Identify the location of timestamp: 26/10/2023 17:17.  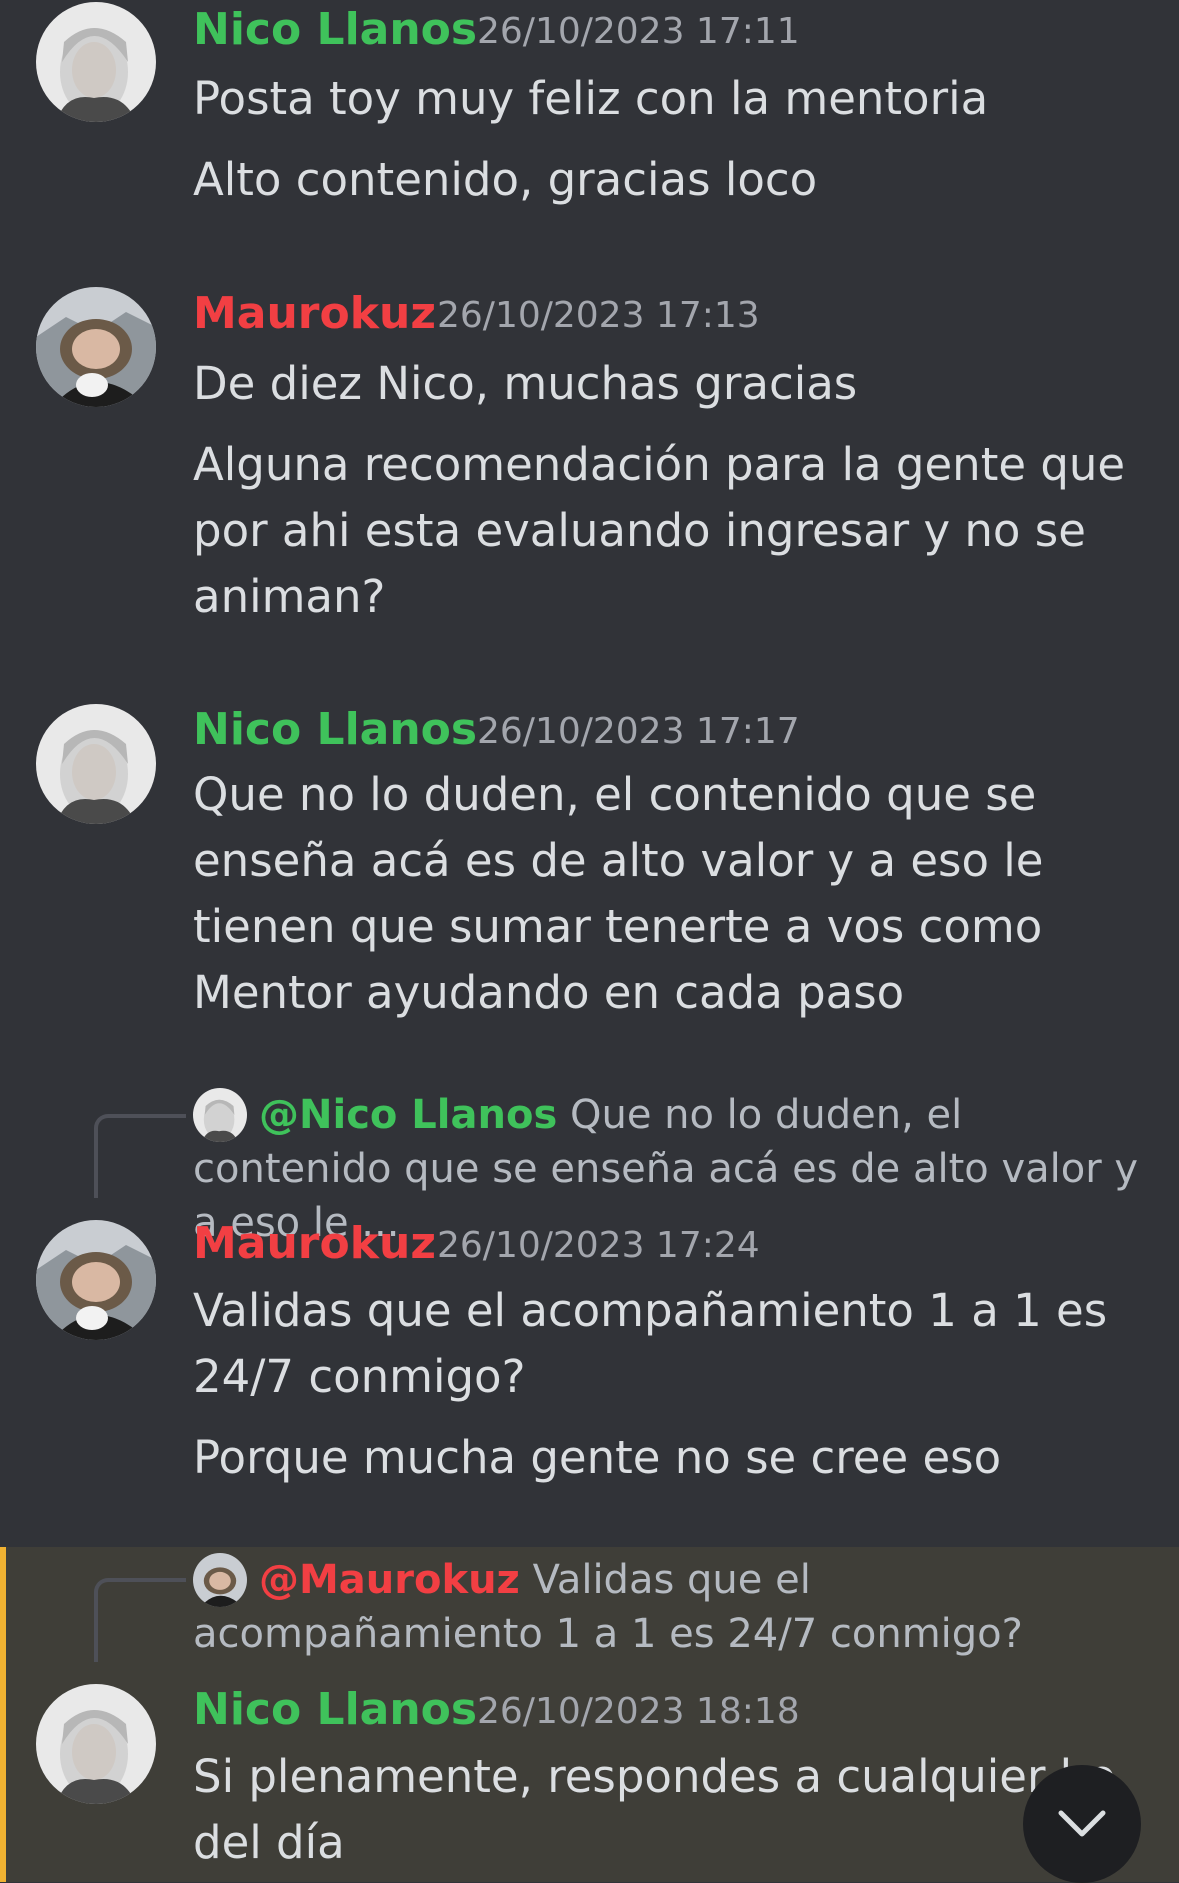
(638, 731).